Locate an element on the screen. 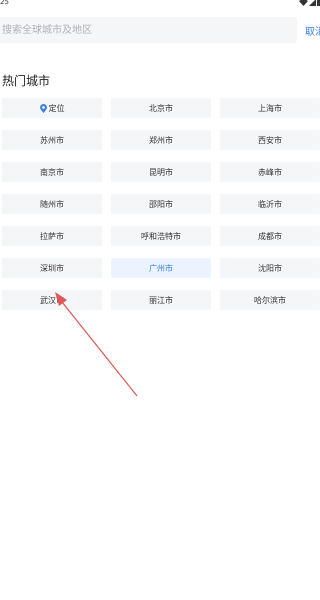 Image resolution: width=320 pixels, height=600 pixels. city-item: 深圳市 is located at coordinates (52, 268).